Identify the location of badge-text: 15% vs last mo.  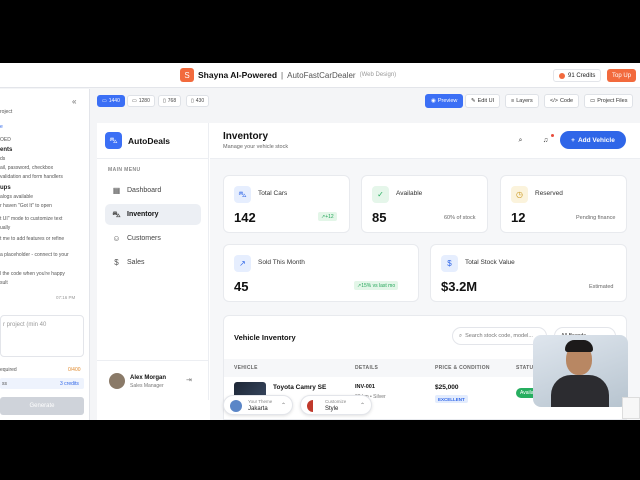
(378, 285).